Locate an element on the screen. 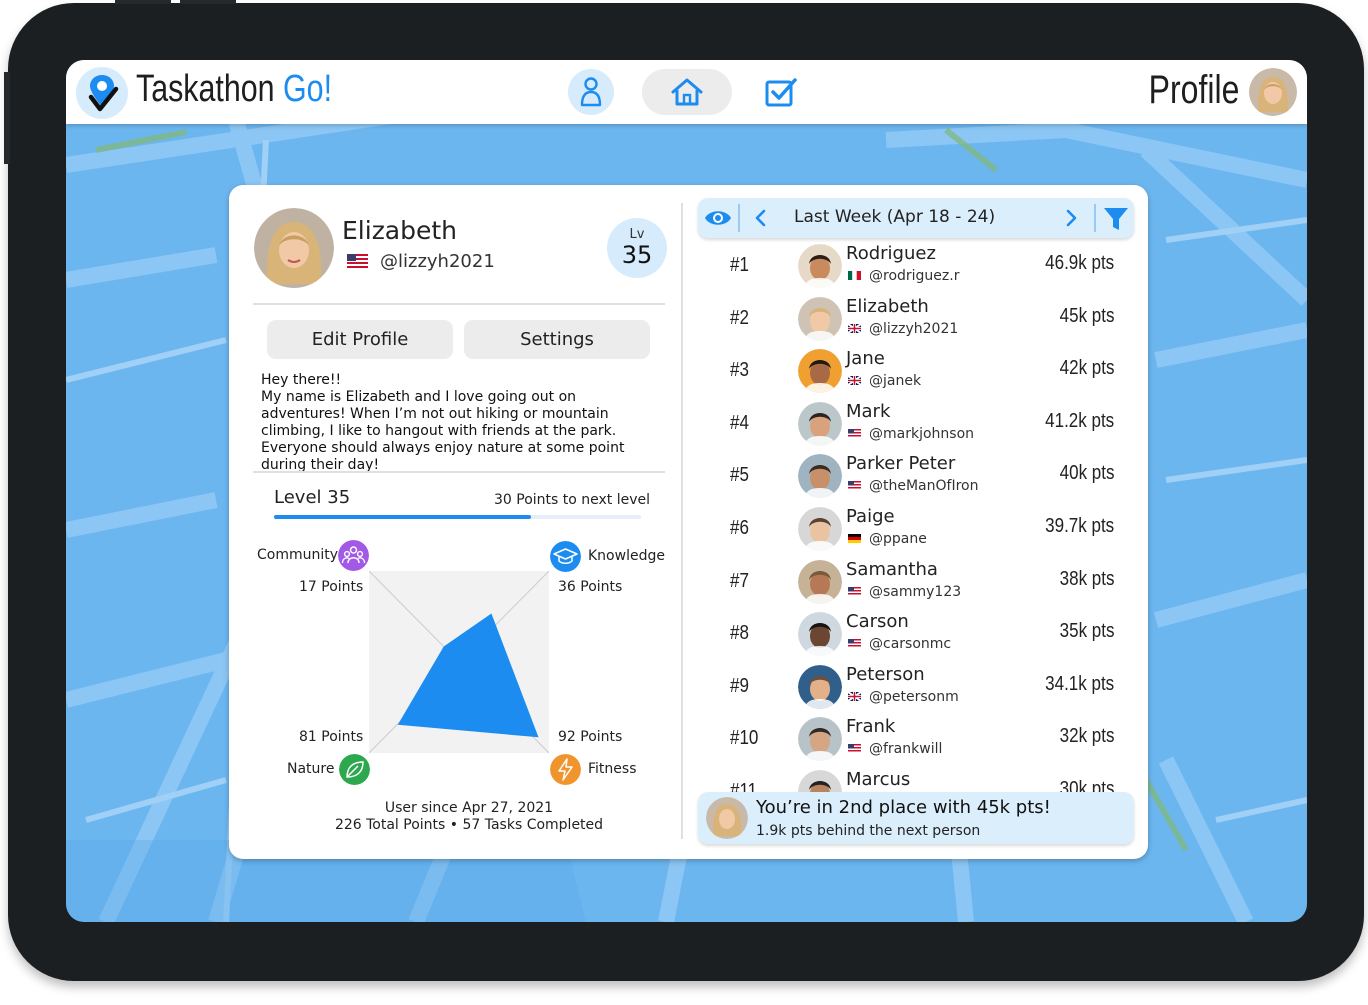 The image size is (1368, 1005). total-points-and-tasks: 226 Total Points • 57 Tasks Completed is located at coordinates (469, 825).